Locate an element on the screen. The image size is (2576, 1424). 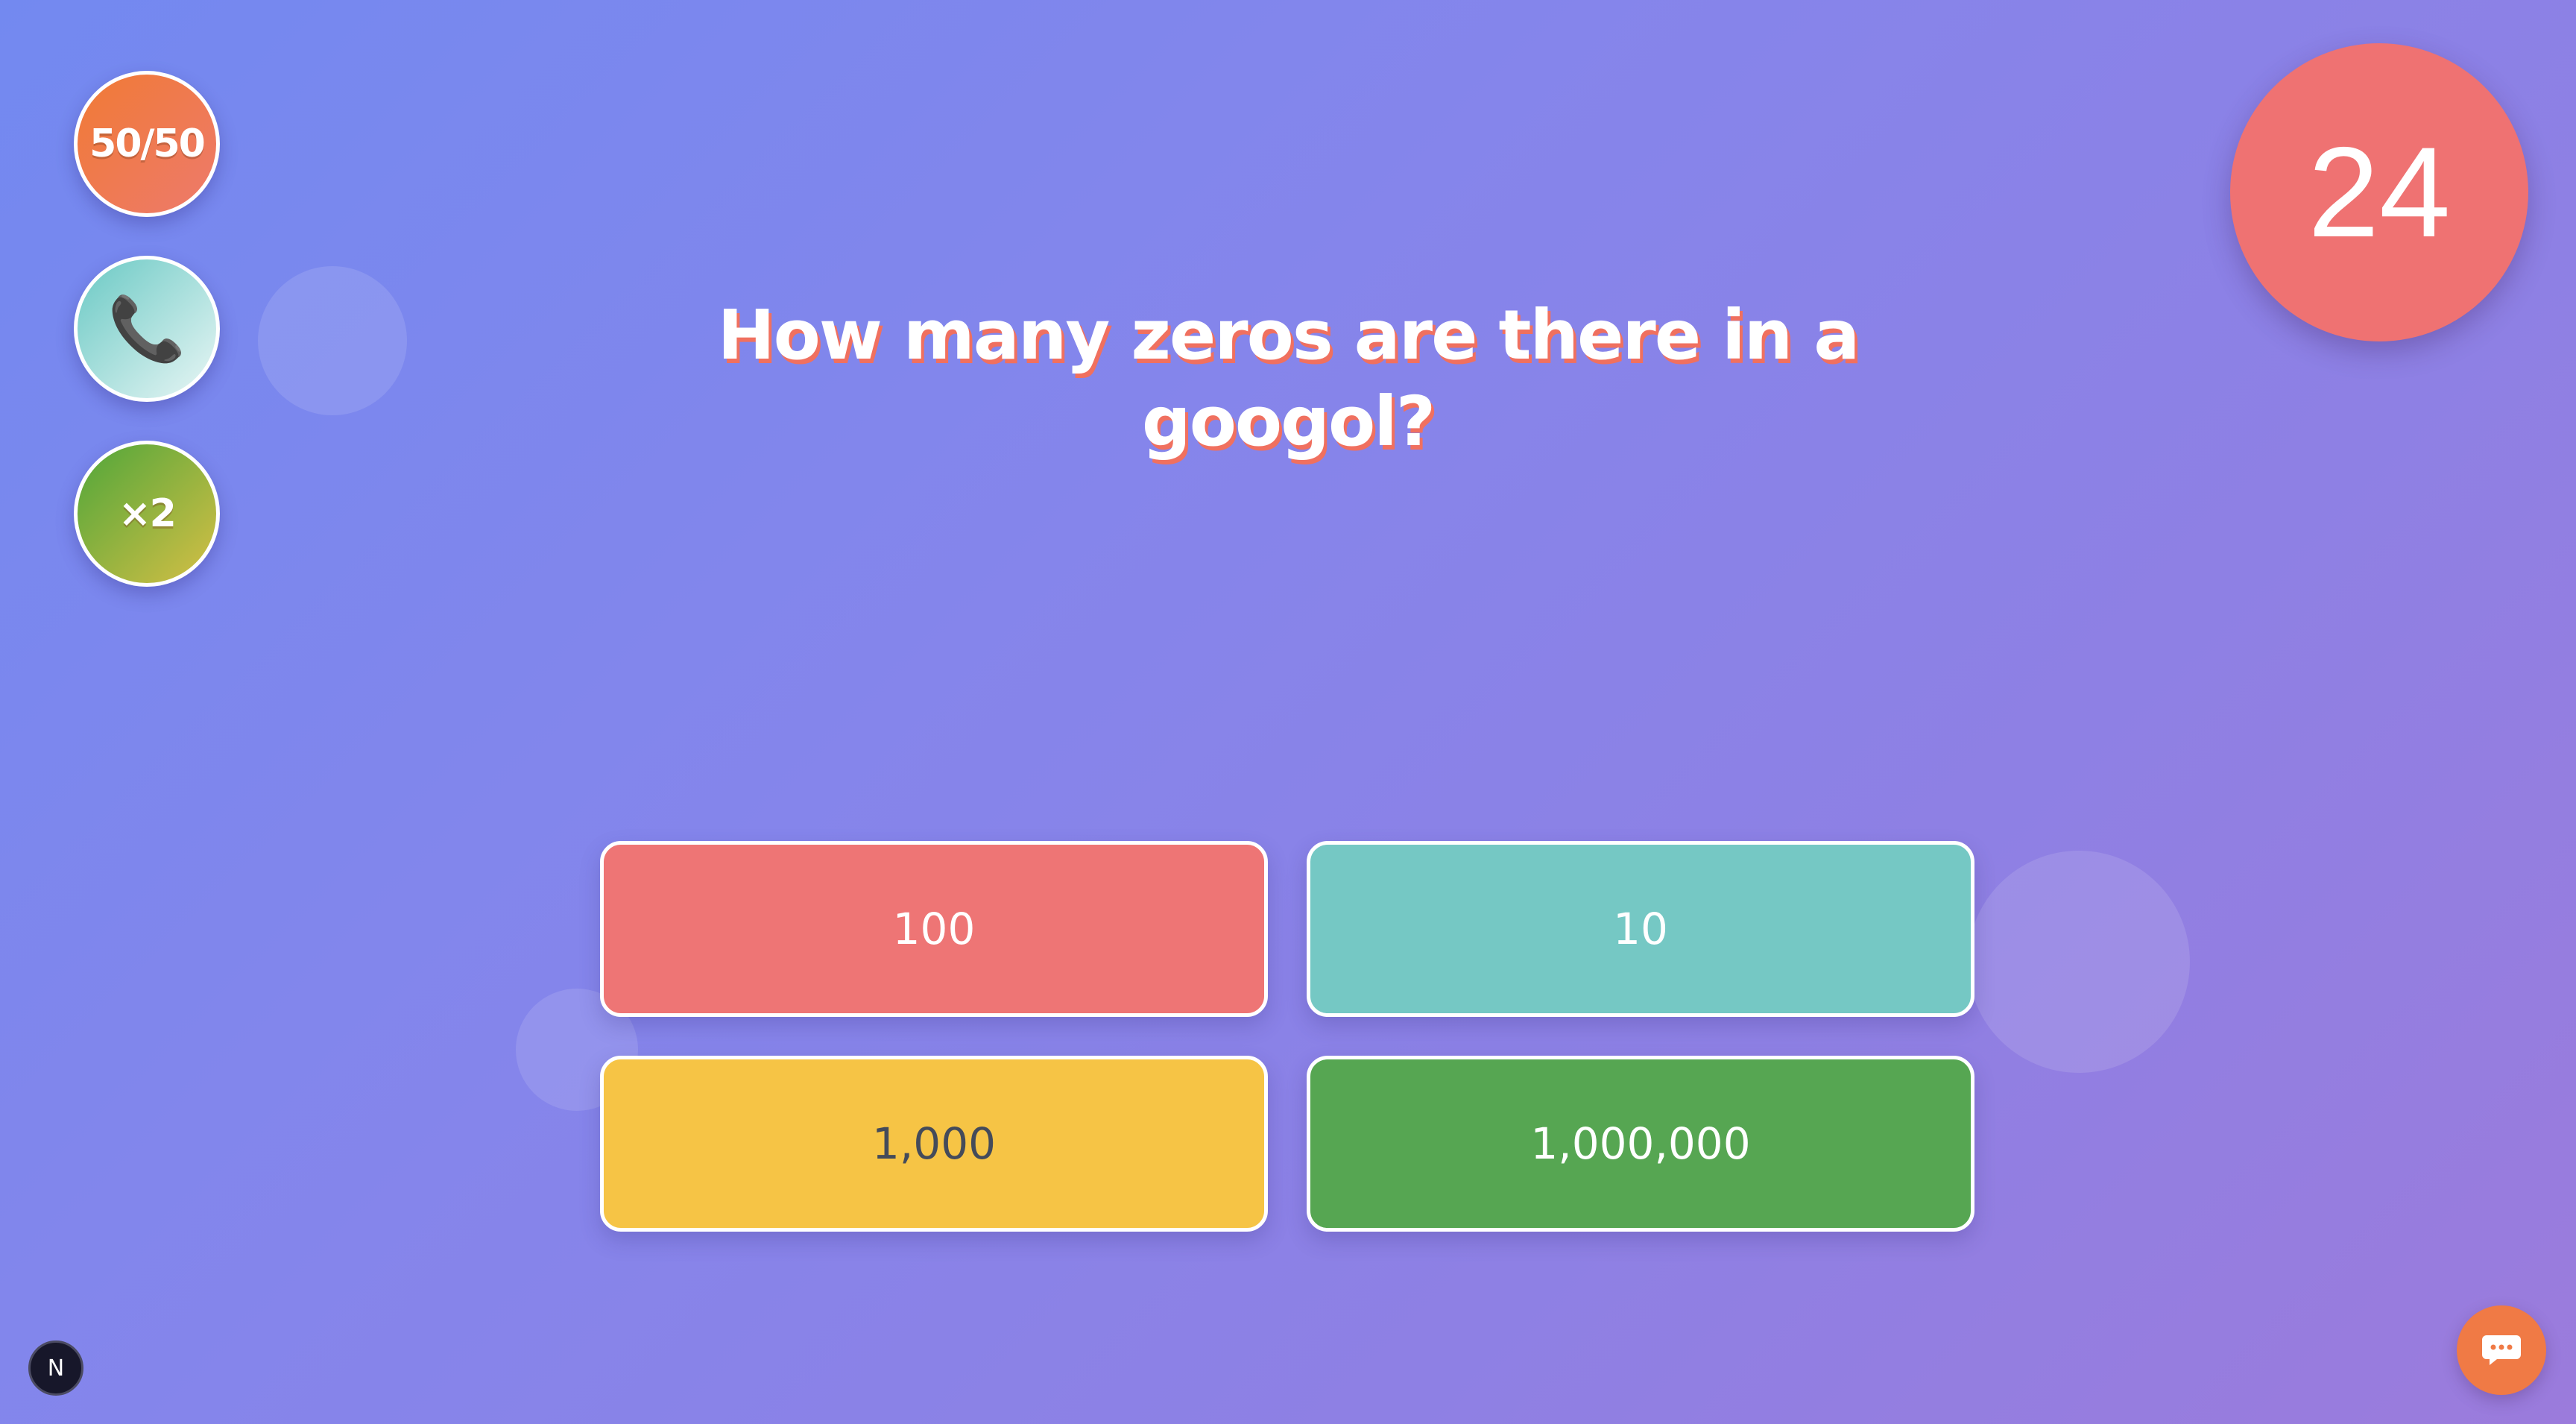
answer-option-label: 1,000 is located at coordinates (934, 1143).